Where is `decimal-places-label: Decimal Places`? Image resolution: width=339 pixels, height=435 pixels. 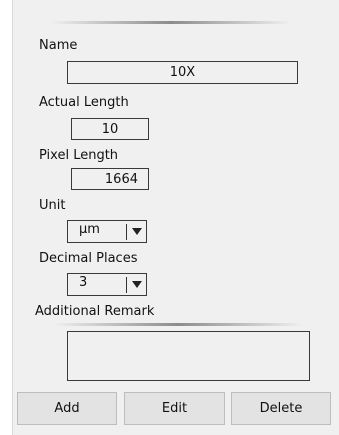
decimal-places-label: Decimal Places is located at coordinates (88, 258).